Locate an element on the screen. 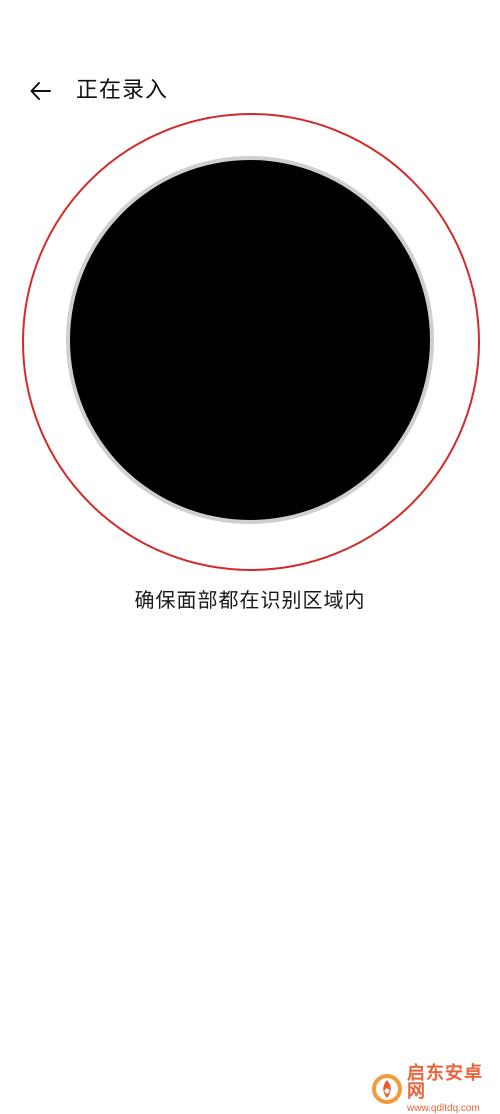  back-button is located at coordinates (41, 91).